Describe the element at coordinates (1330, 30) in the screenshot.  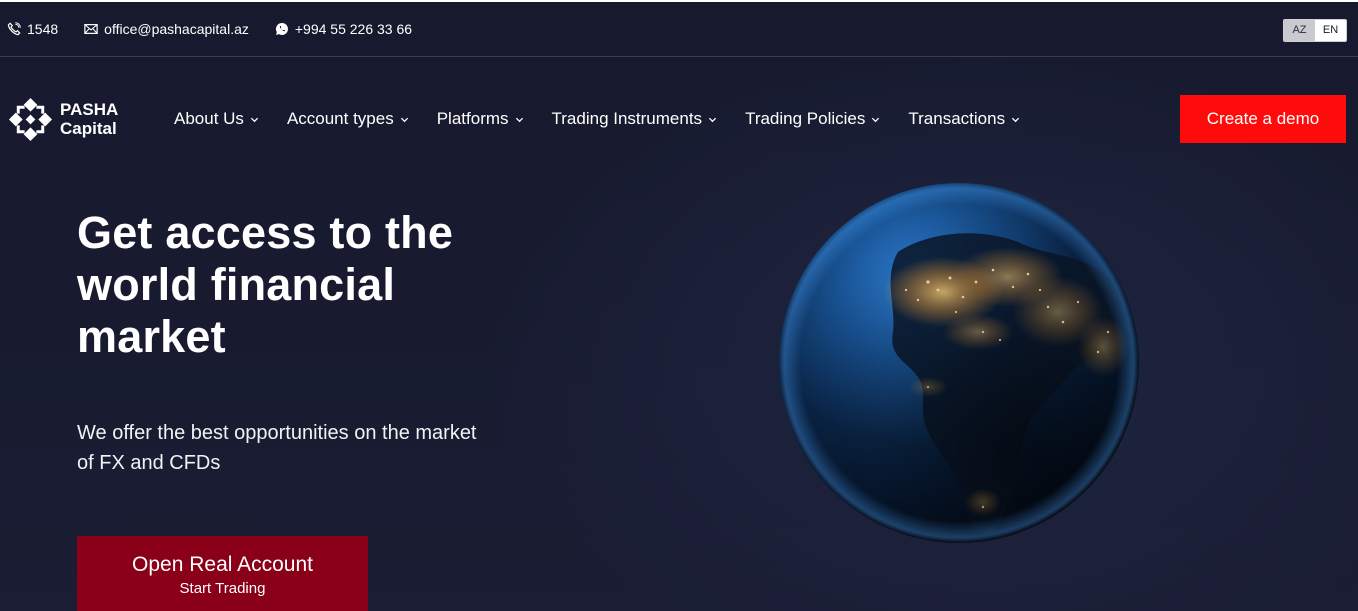
I see `lang-en-button: EN` at that location.